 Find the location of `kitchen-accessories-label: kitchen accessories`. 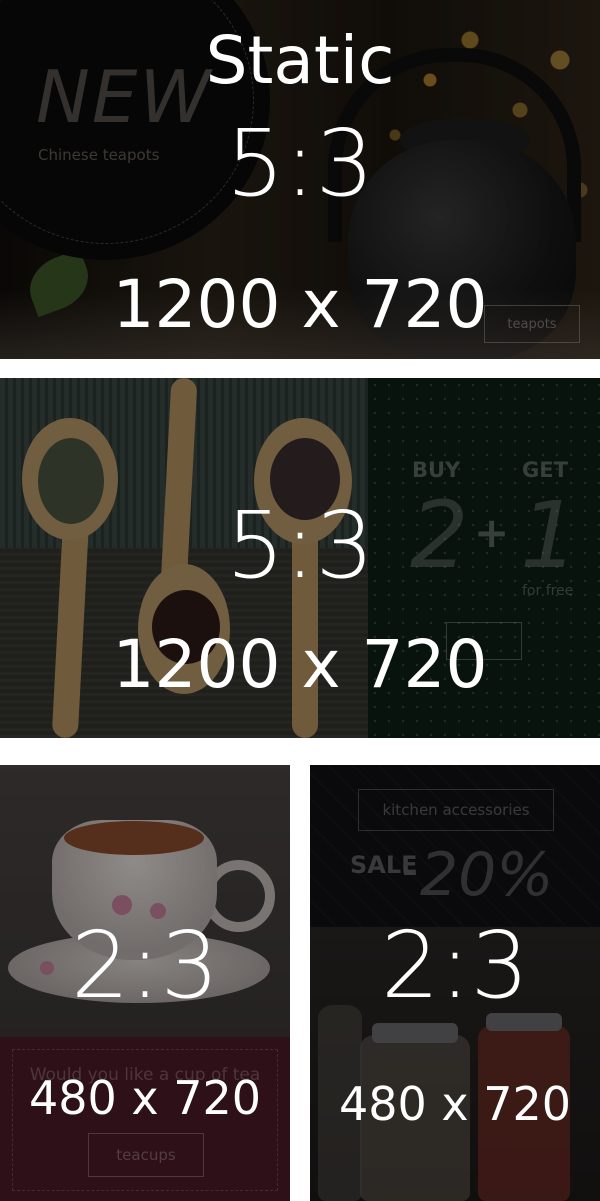

kitchen-accessories-label: kitchen accessories is located at coordinates (456, 810).